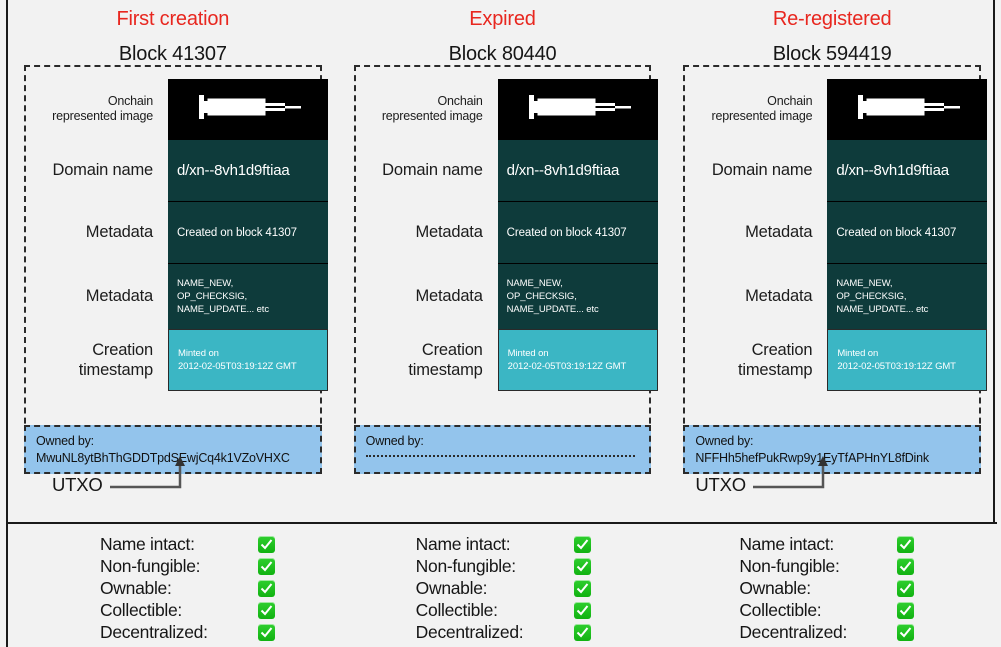  Describe the element at coordinates (500, 456) in the screenshot. I see `owner-address-blank` at that location.